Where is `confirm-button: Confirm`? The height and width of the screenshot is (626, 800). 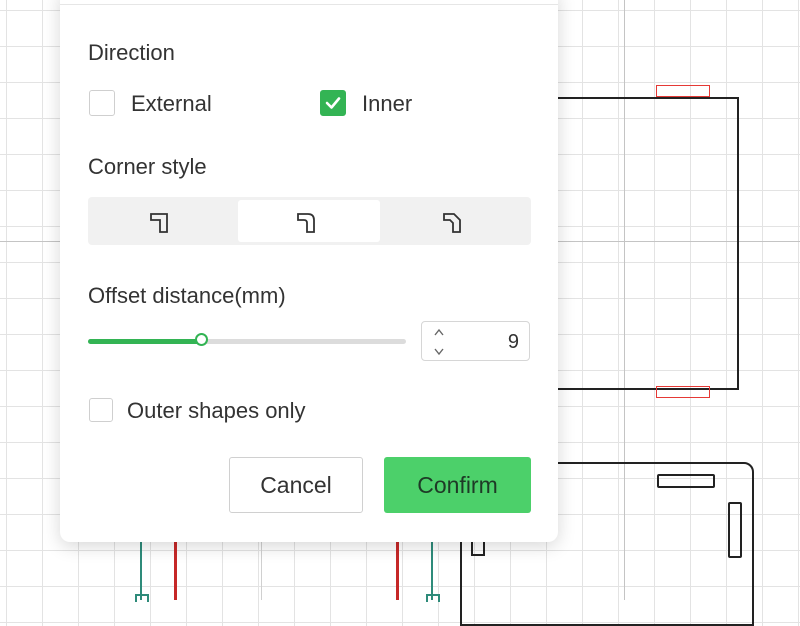 confirm-button: Confirm is located at coordinates (457, 485).